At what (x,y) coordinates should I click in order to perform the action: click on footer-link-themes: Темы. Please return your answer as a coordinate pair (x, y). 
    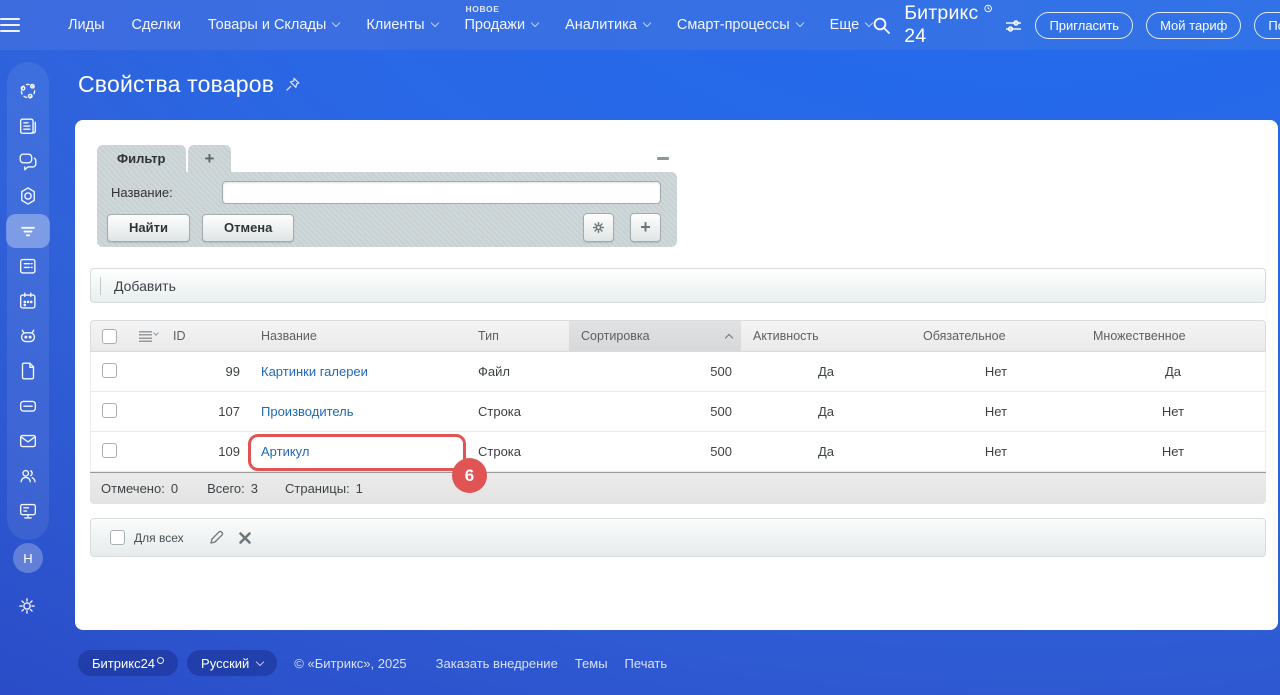
    Looking at the image, I should click on (591, 663).